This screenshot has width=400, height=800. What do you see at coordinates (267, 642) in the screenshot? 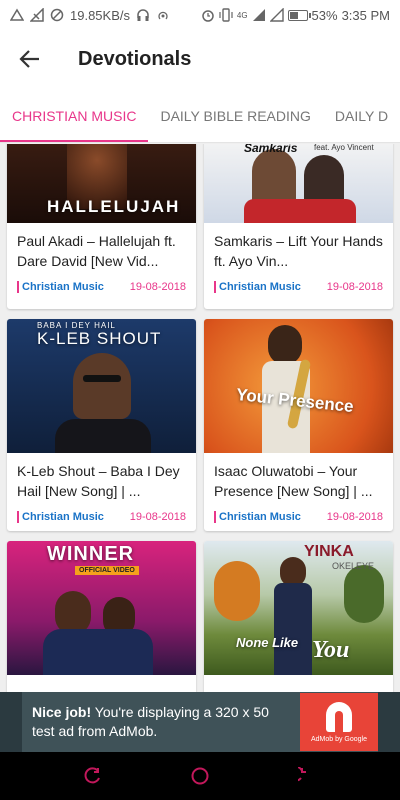
I see `thumbnail-tagline: None Like` at bounding box center [267, 642].